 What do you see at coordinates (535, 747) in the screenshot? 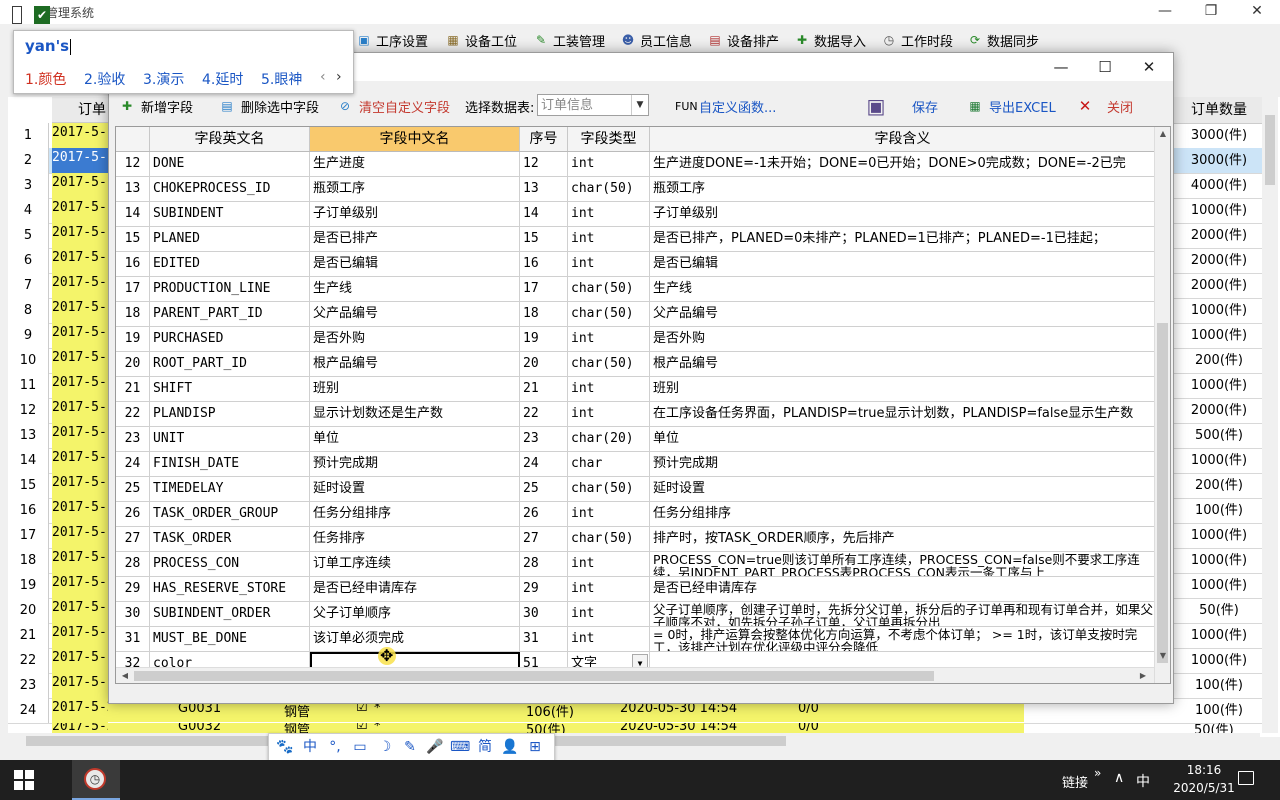
I see `grid-icon: ⊞` at bounding box center [535, 747].